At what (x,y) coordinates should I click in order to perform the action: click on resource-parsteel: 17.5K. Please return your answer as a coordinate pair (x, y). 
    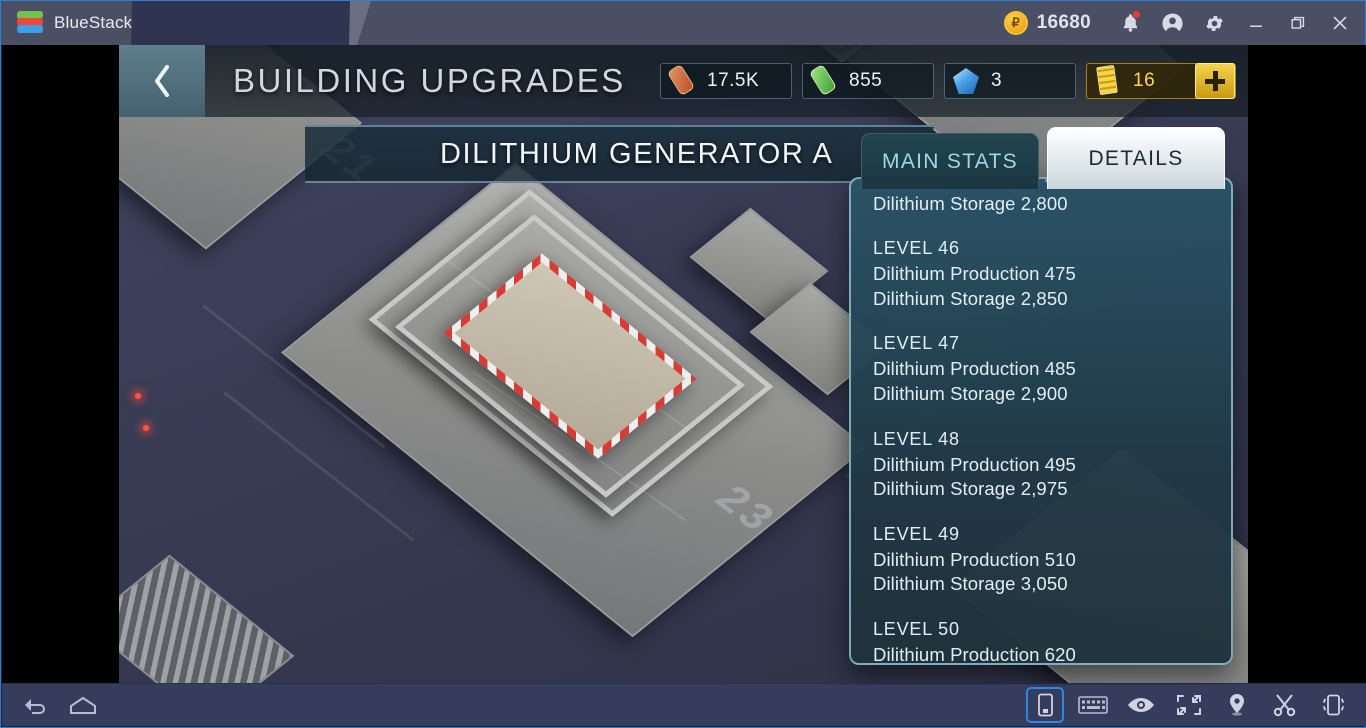
    Looking at the image, I should click on (726, 81).